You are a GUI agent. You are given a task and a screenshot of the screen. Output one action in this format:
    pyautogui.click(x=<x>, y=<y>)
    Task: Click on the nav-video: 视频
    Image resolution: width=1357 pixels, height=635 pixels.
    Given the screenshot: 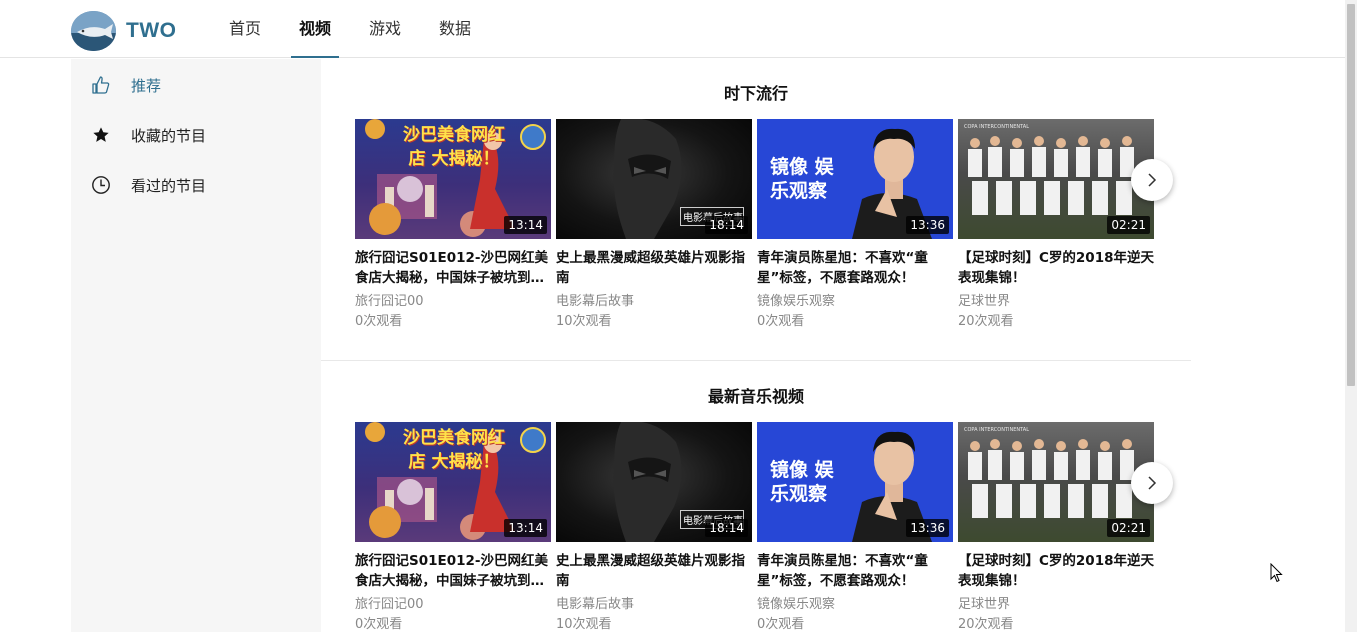 What is the action you would take?
    pyautogui.click(x=315, y=29)
    